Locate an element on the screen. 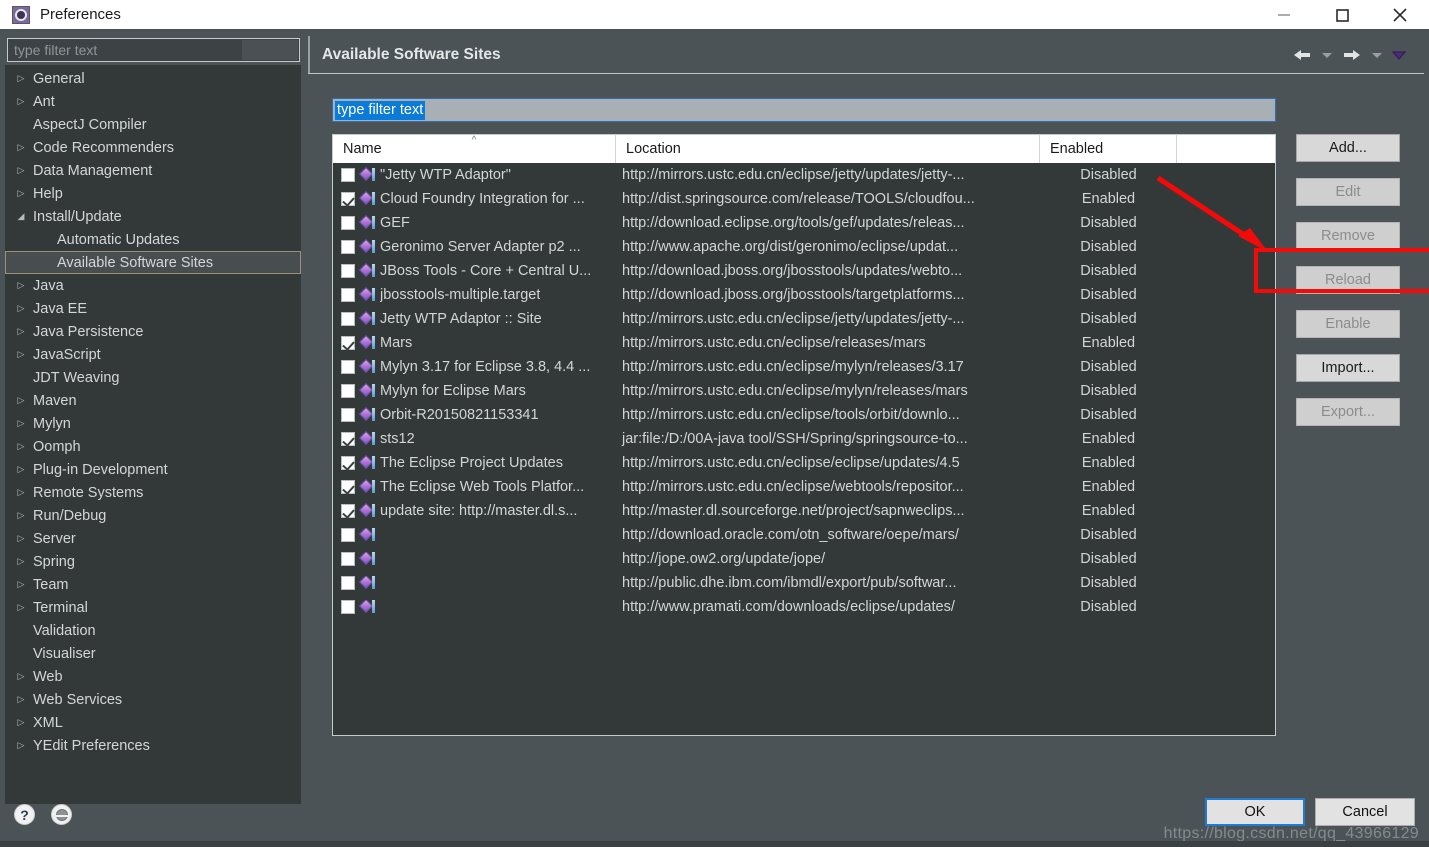 The width and height of the screenshot is (1429, 847). sidebar-item-data-management: ▷ Data Management is located at coordinates (153, 170).